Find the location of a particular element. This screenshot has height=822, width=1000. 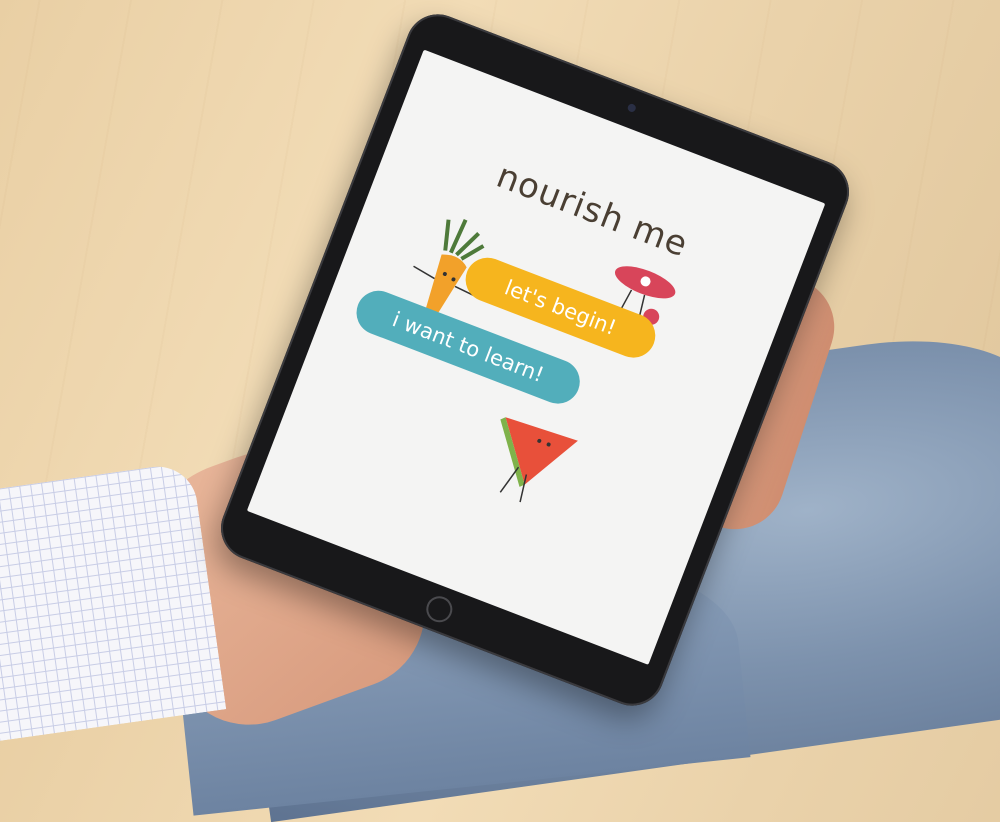

home-button is located at coordinates (439, 609).